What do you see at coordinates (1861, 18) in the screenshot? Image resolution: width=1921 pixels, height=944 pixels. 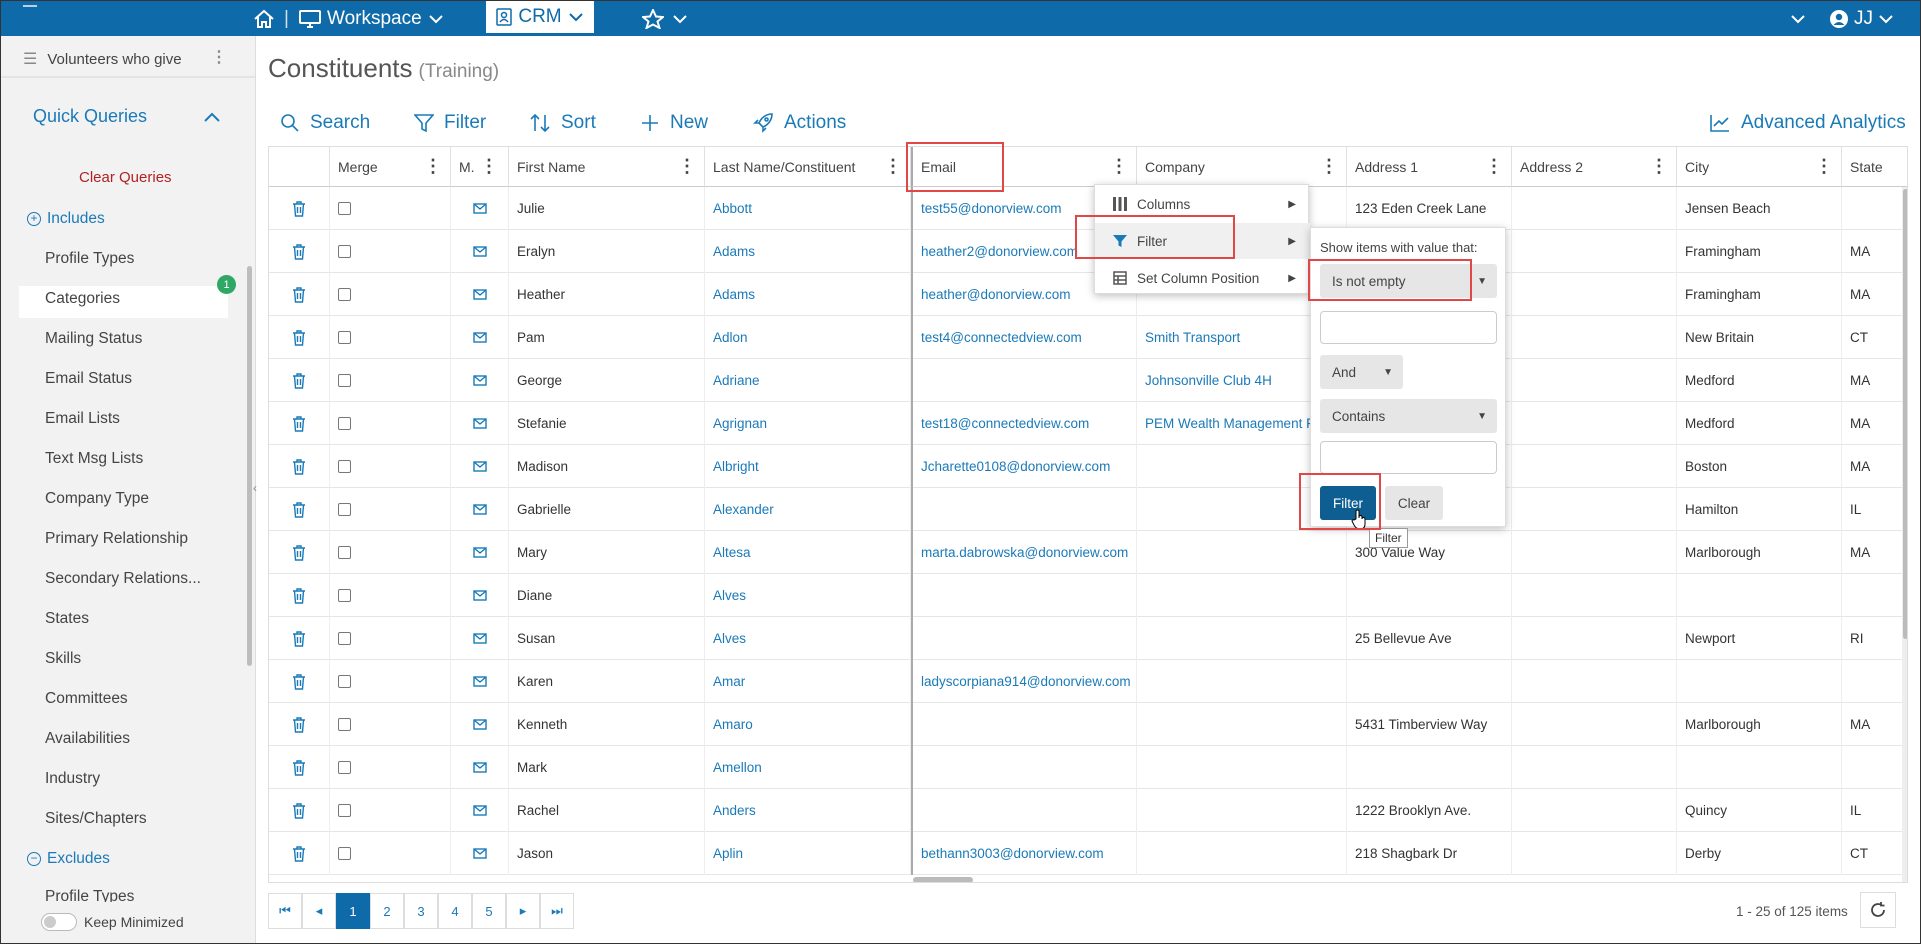 I see `user-menu: JJ` at bounding box center [1861, 18].